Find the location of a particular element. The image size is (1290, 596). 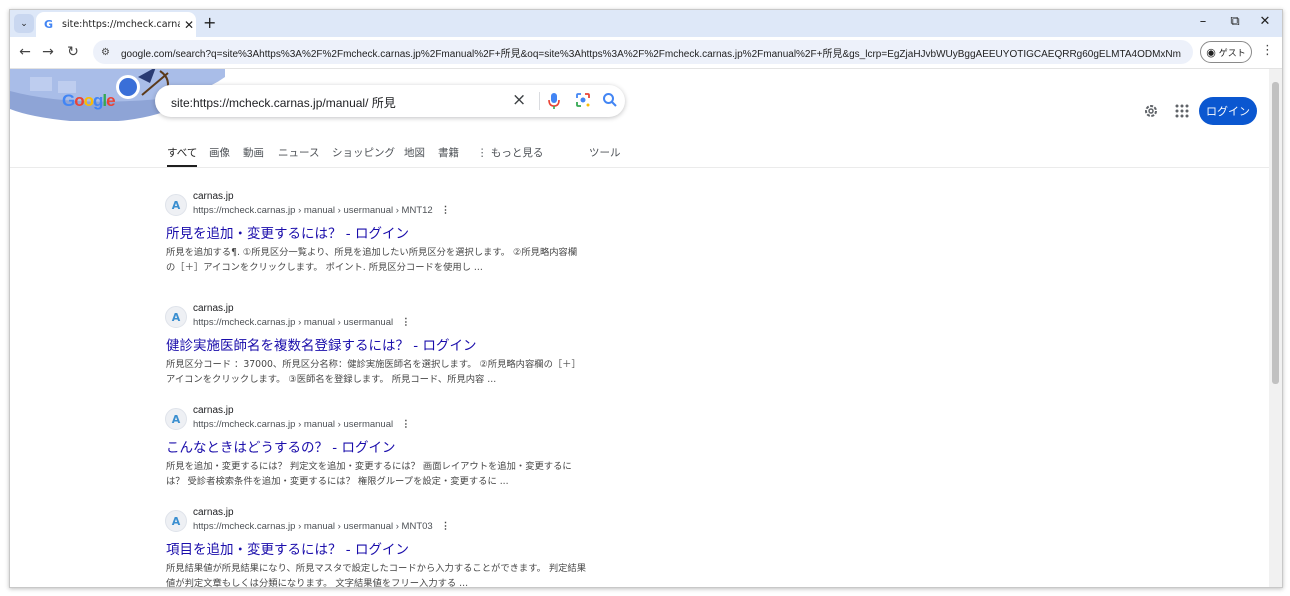

search-box-divider is located at coordinates (539, 101).